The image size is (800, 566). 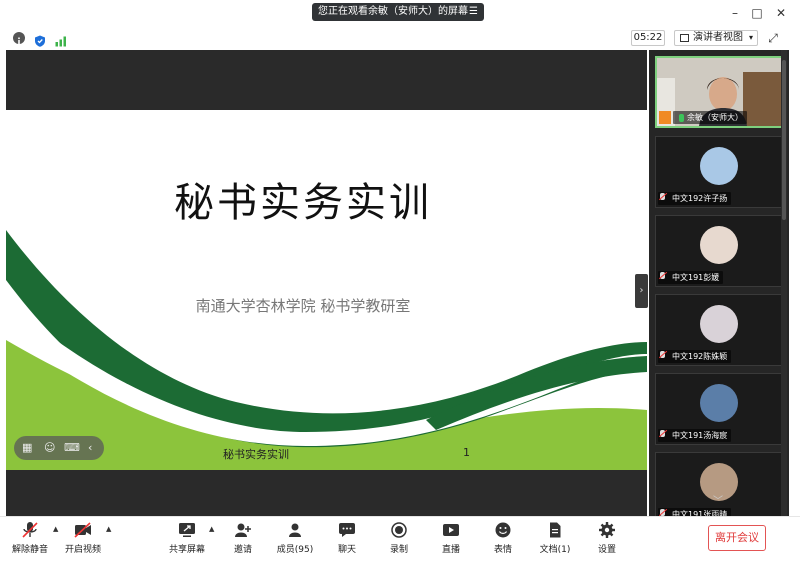 I want to click on emoji-icon, so click(x=503, y=530).